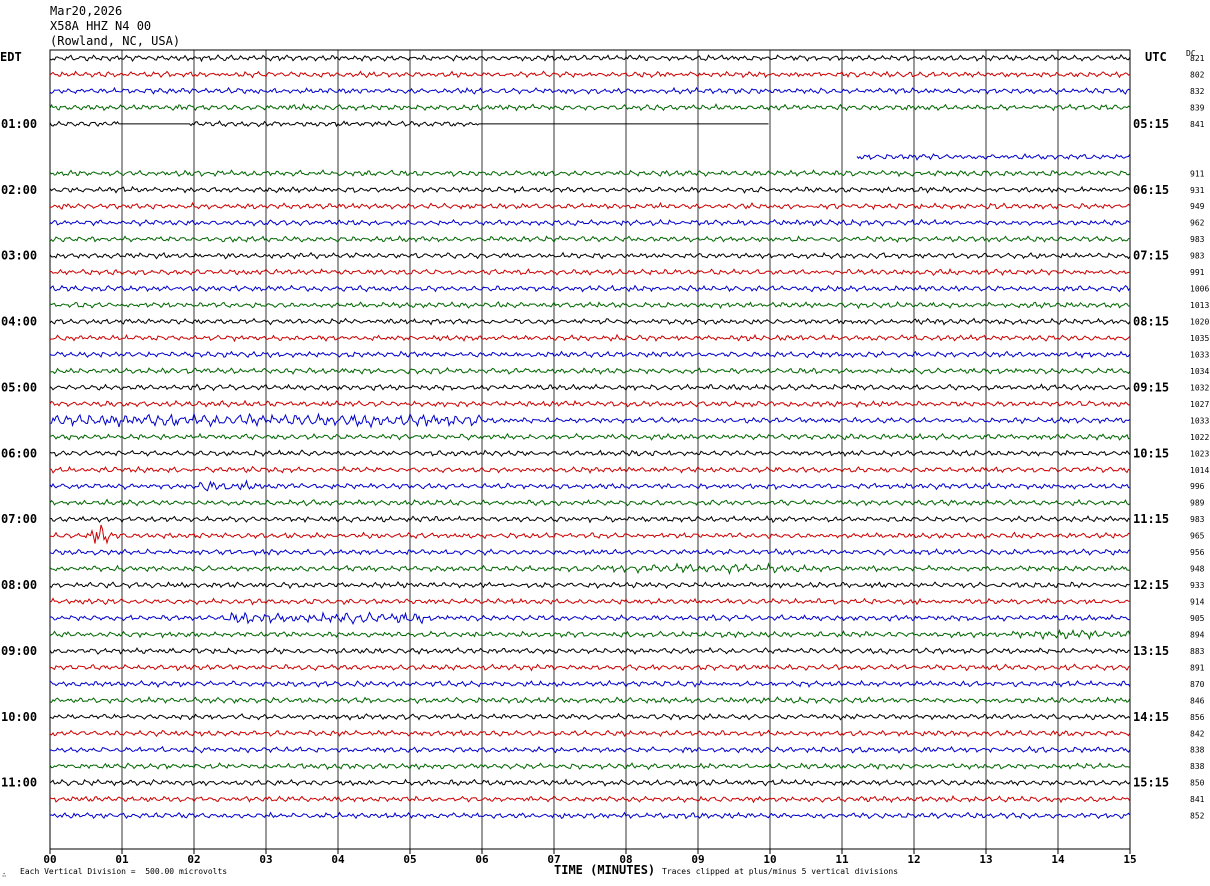 This screenshot has height=886, width=1210. What do you see at coordinates (1197, 173) in the screenshot?
I see `dc-offset-value: 911` at bounding box center [1197, 173].